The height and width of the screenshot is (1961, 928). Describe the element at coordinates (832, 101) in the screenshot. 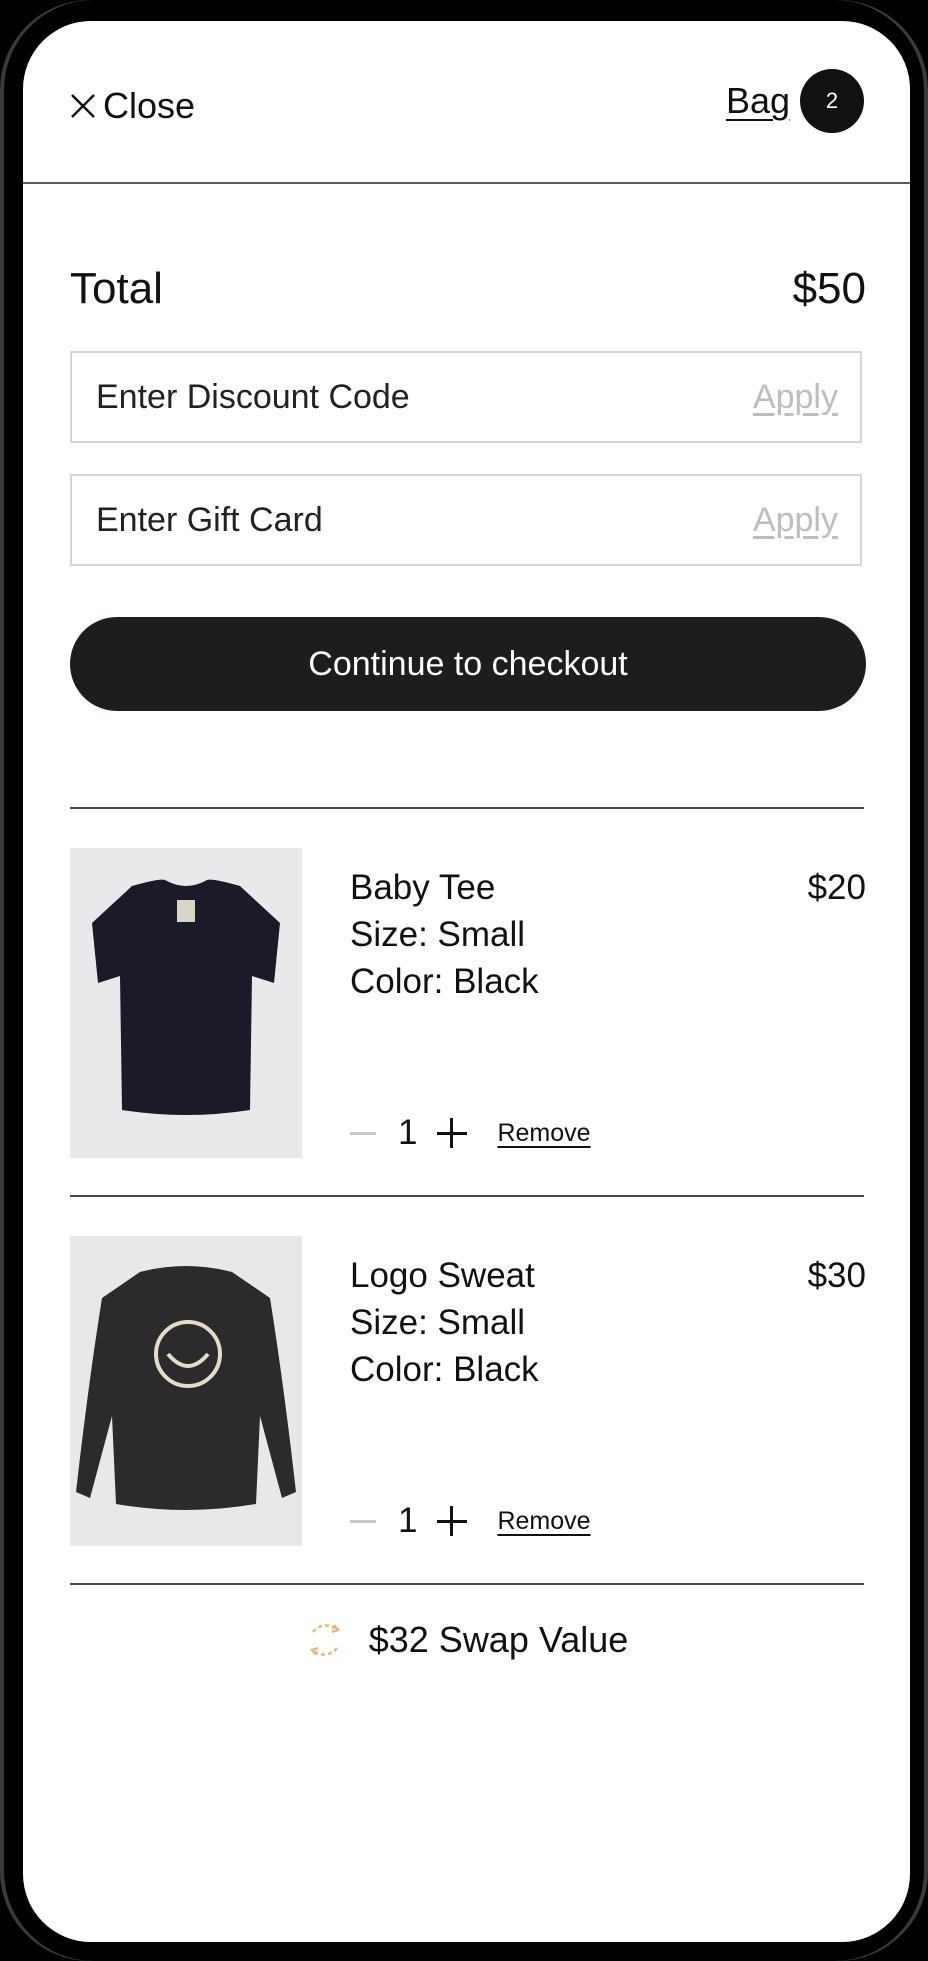

I see `bag-count-badge: 2` at that location.